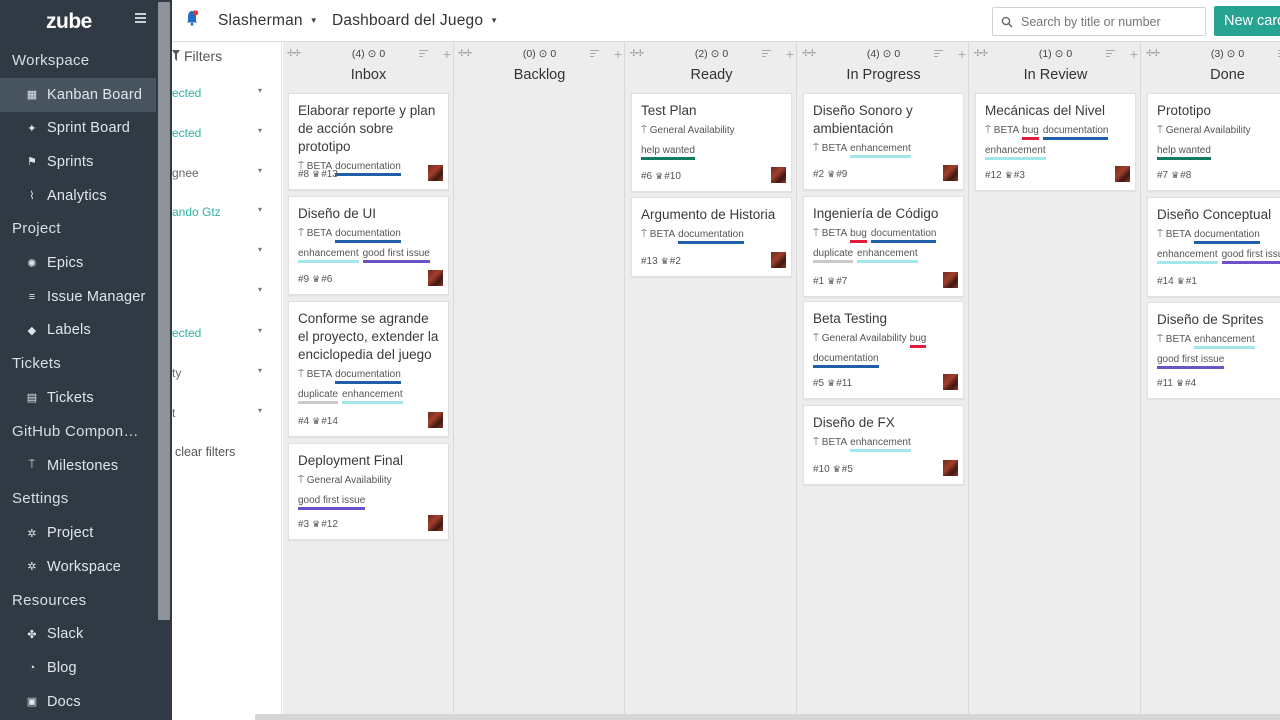 This screenshot has width=1280, height=720. What do you see at coordinates (78, 702) in the screenshot?
I see `sidebar-item-docs: ▣ Docs` at bounding box center [78, 702].